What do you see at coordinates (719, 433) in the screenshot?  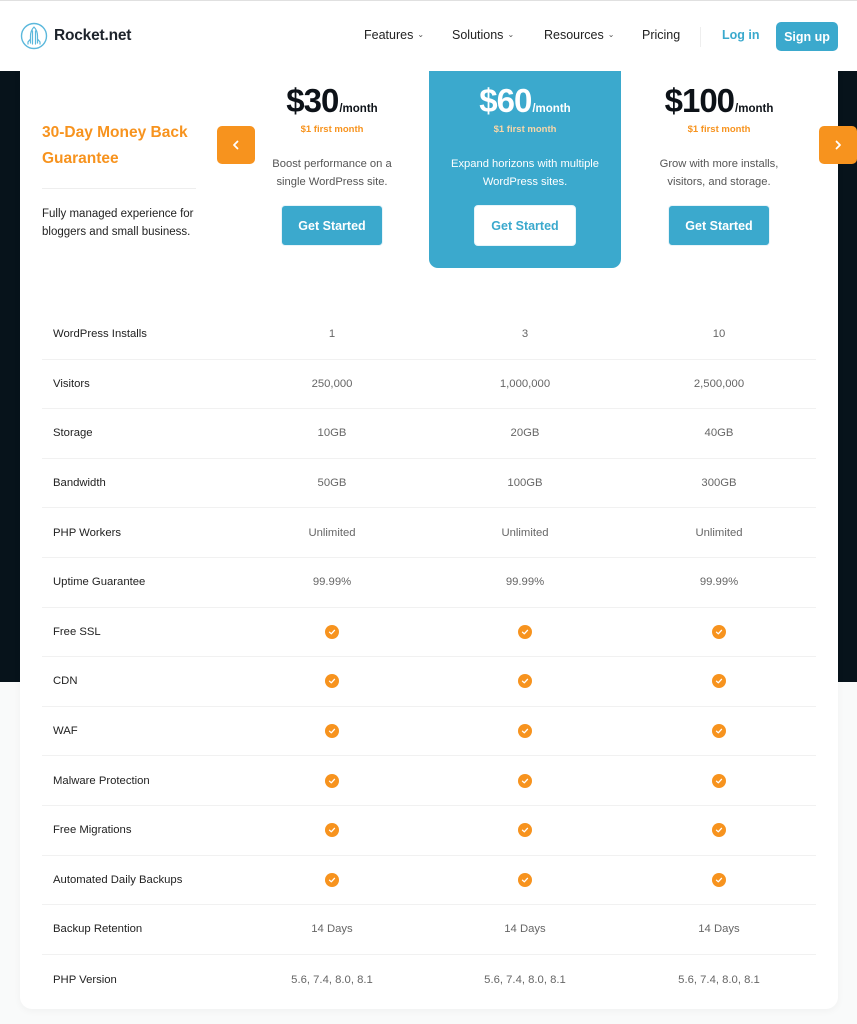 I see `feature-value: 40GB` at bounding box center [719, 433].